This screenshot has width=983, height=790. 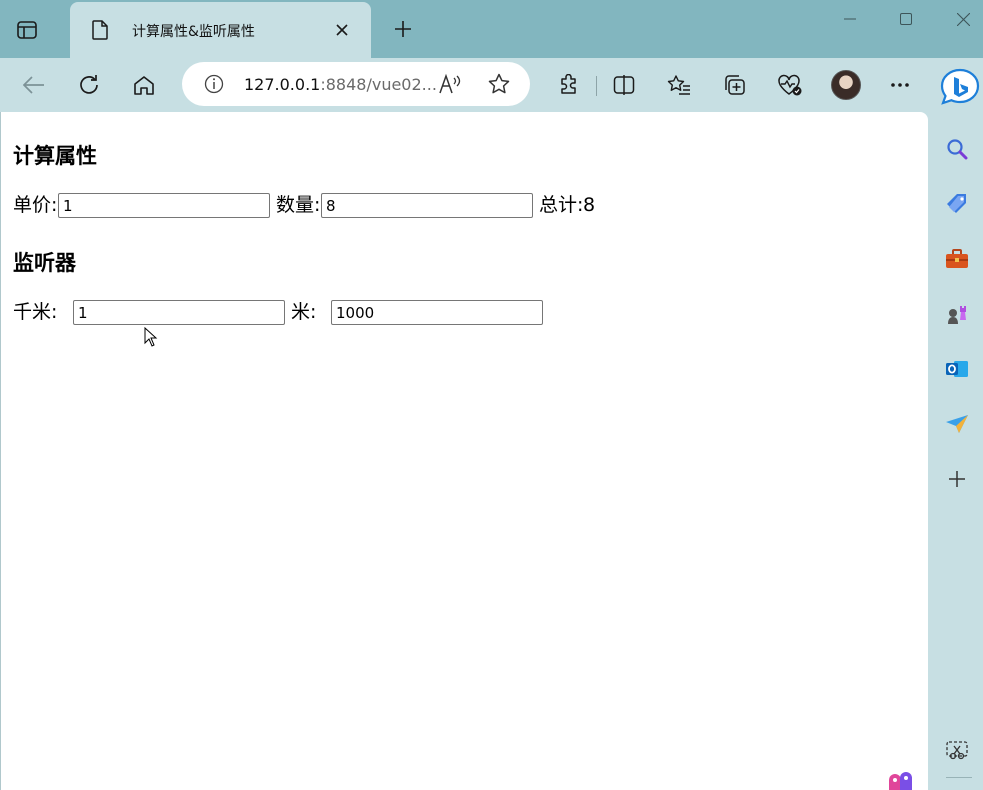 What do you see at coordinates (27, 30) in the screenshot?
I see `tab-actions-icon` at bounding box center [27, 30].